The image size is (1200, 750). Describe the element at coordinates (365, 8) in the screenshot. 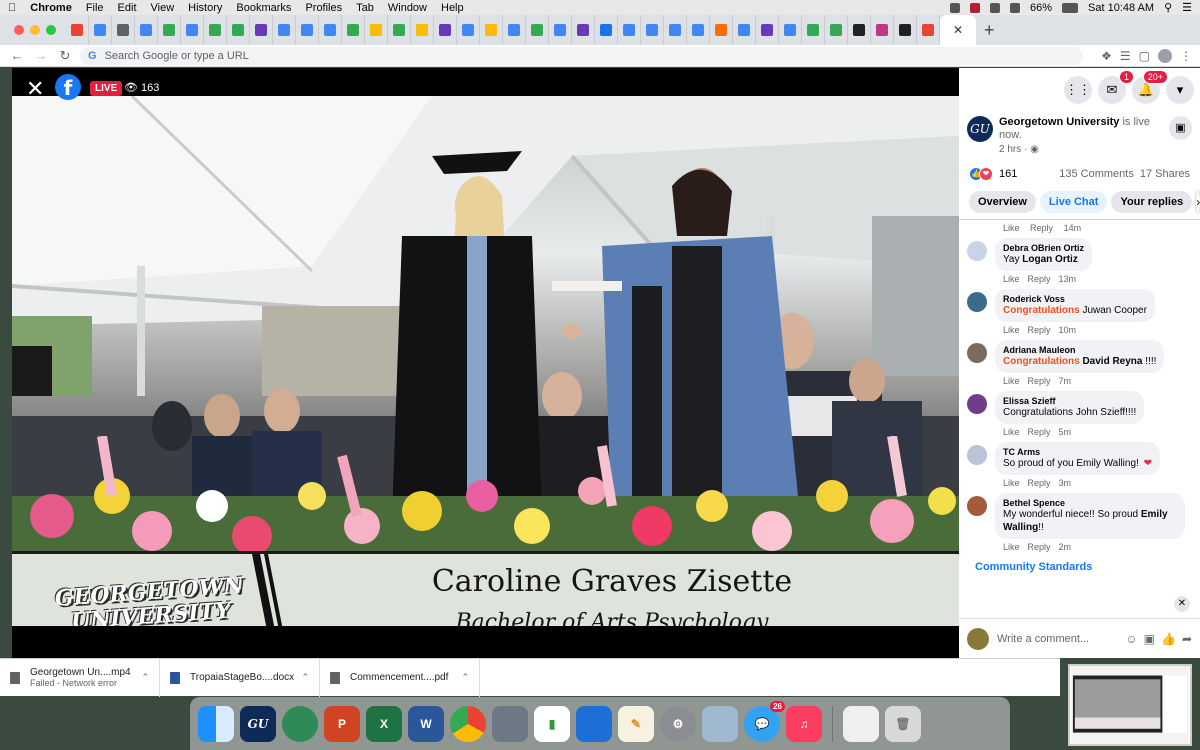

I see `menu-tab: Tab` at that location.